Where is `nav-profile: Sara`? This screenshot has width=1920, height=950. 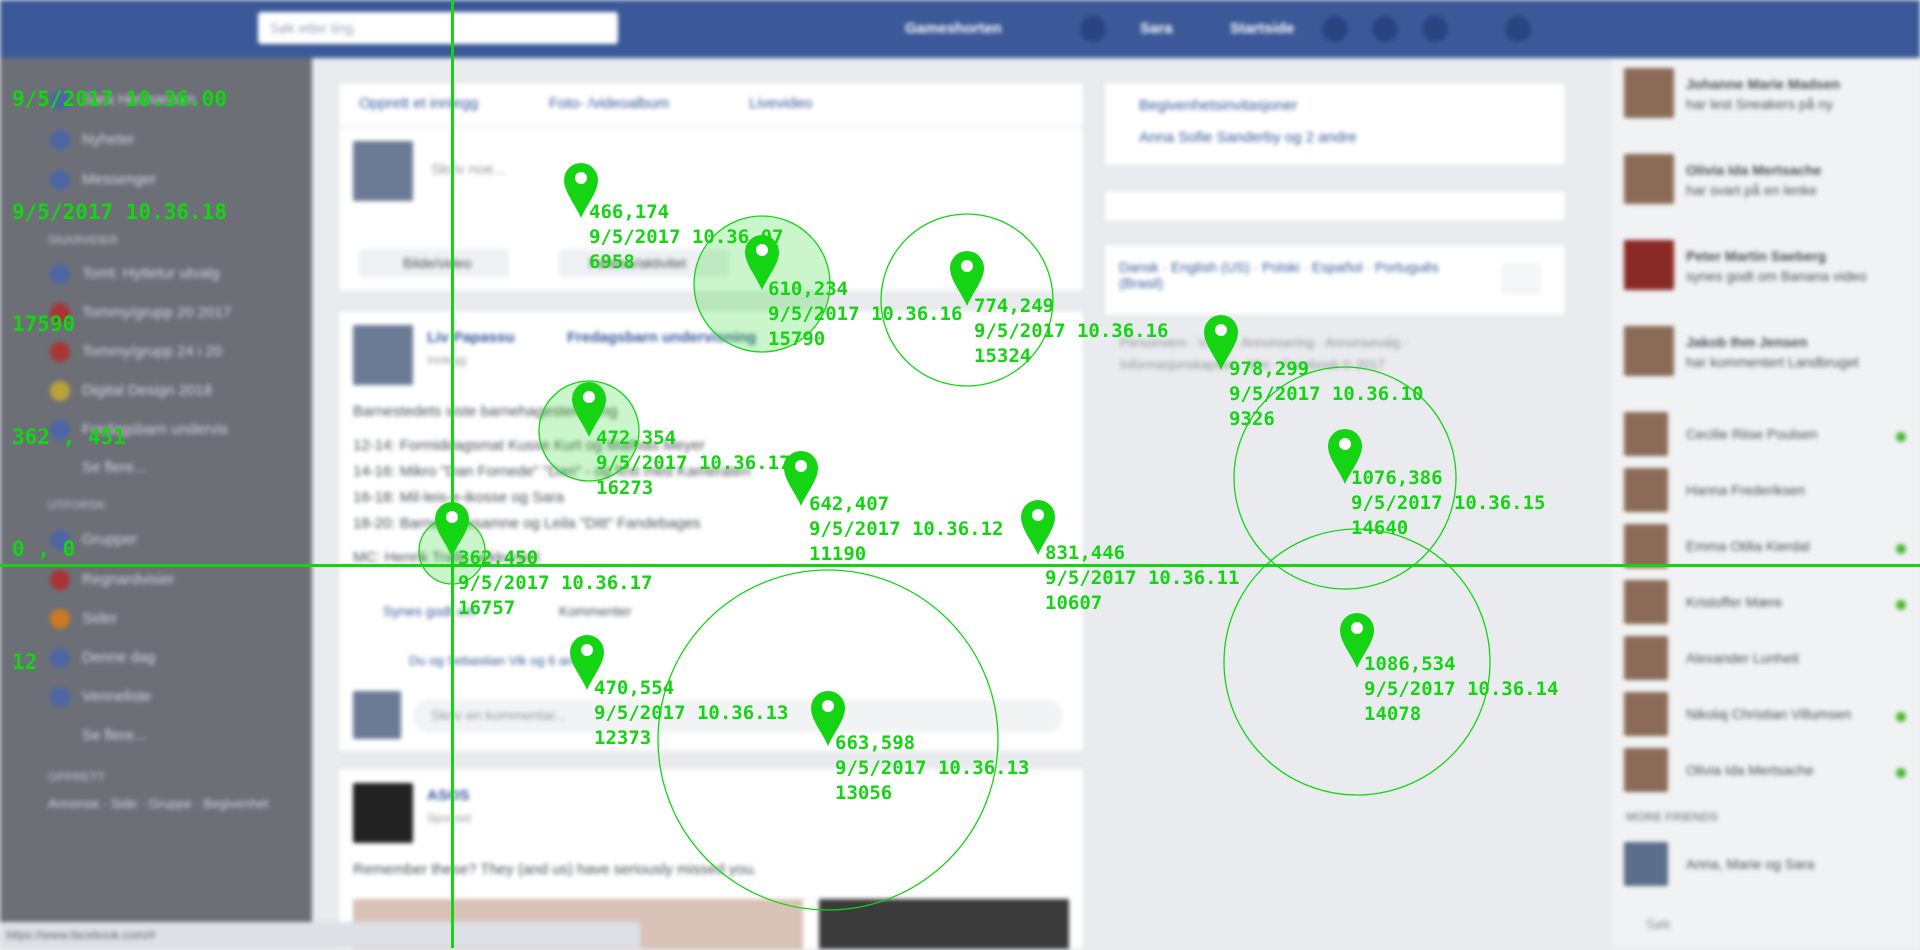 nav-profile: Sara is located at coordinates (1156, 29).